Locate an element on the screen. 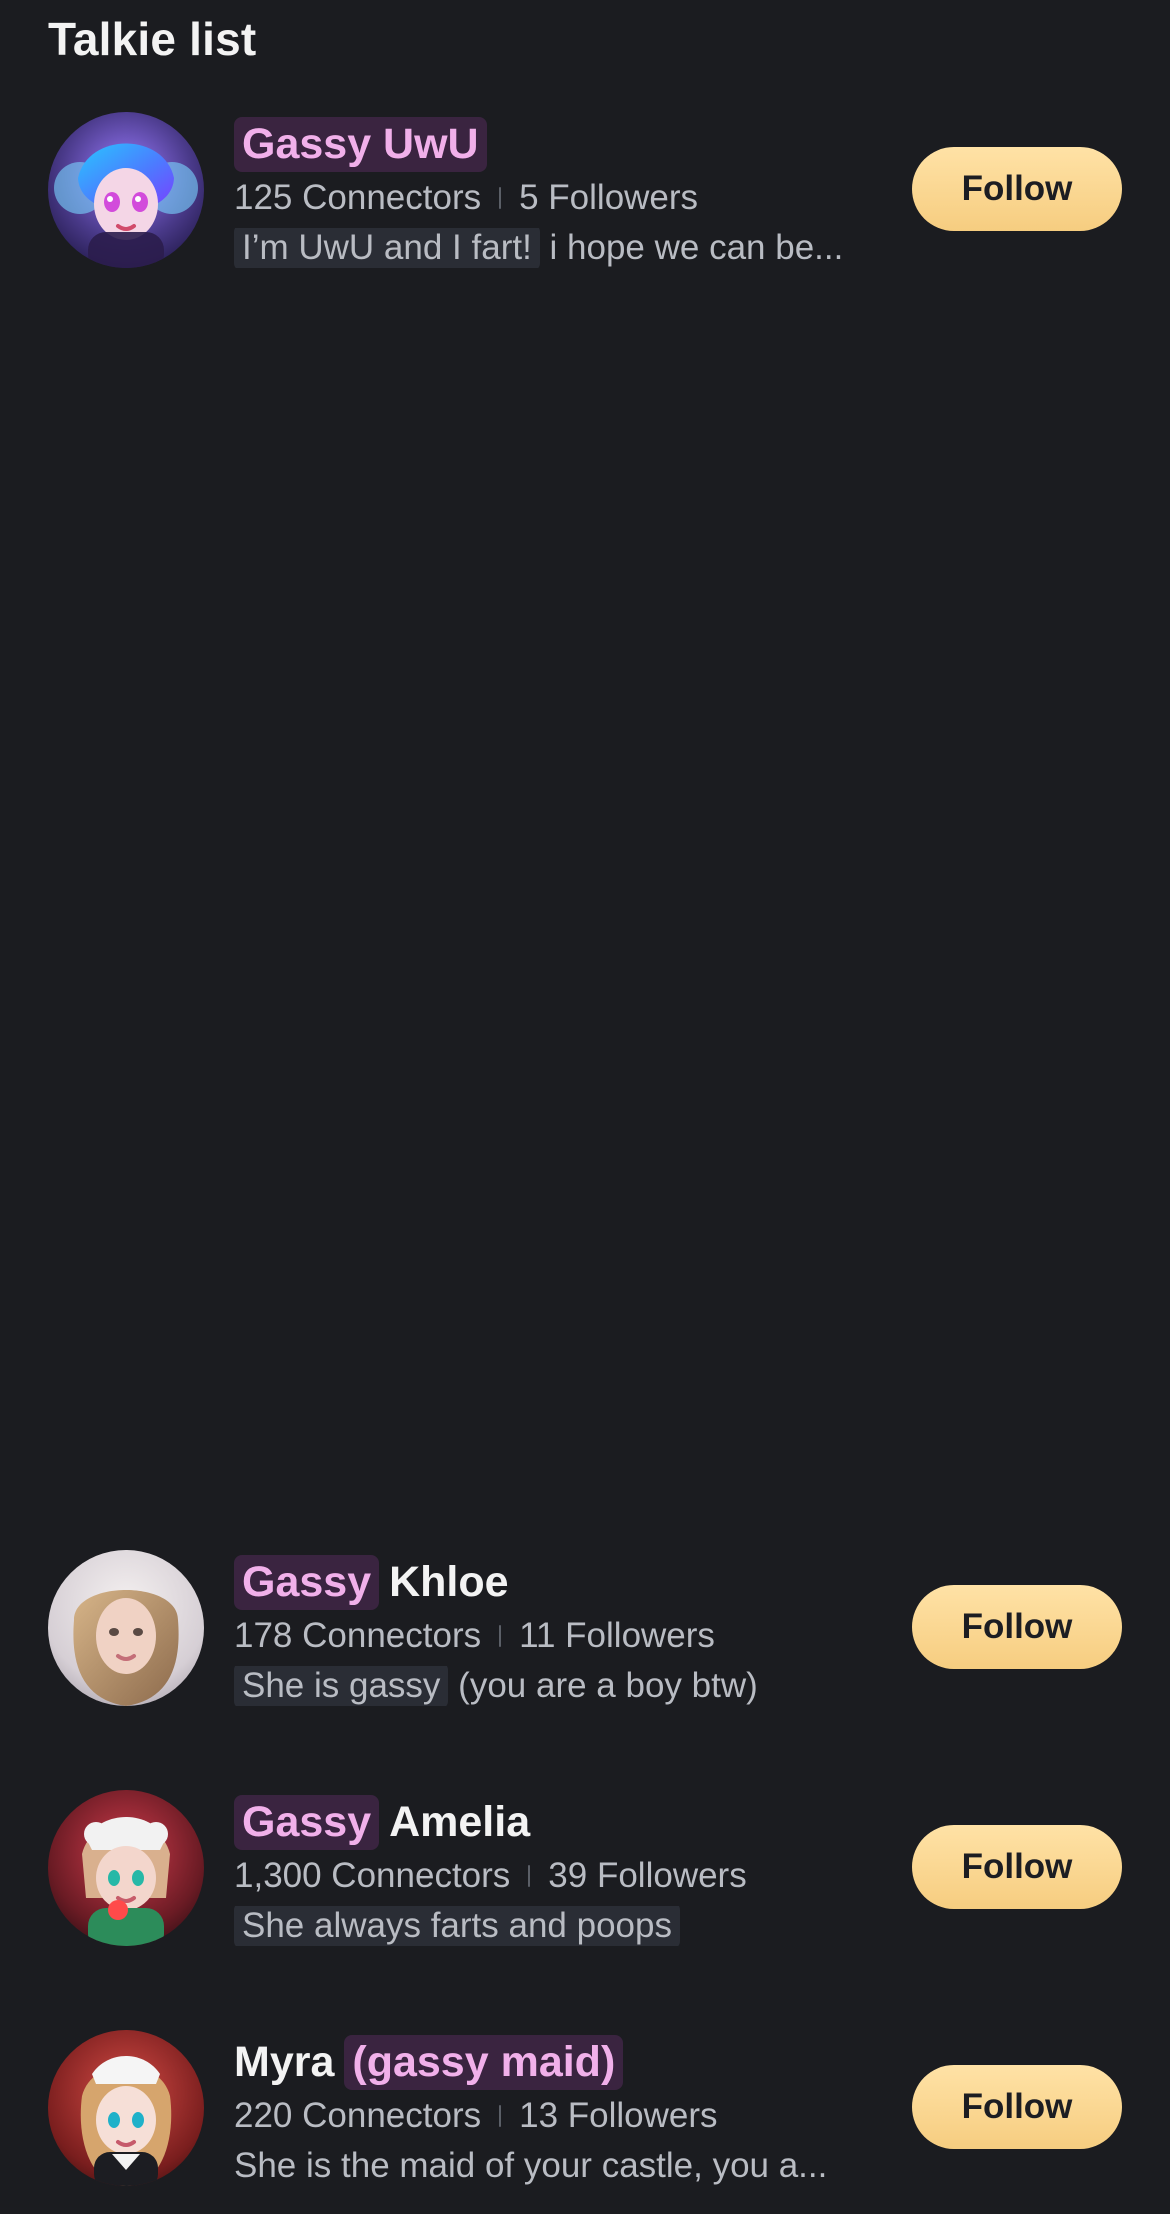 Image resolution: width=1170 pixels, height=2214 pixels. talkie-stats: 125 Connectors 5 Followers is located at coordinates (548, 198).